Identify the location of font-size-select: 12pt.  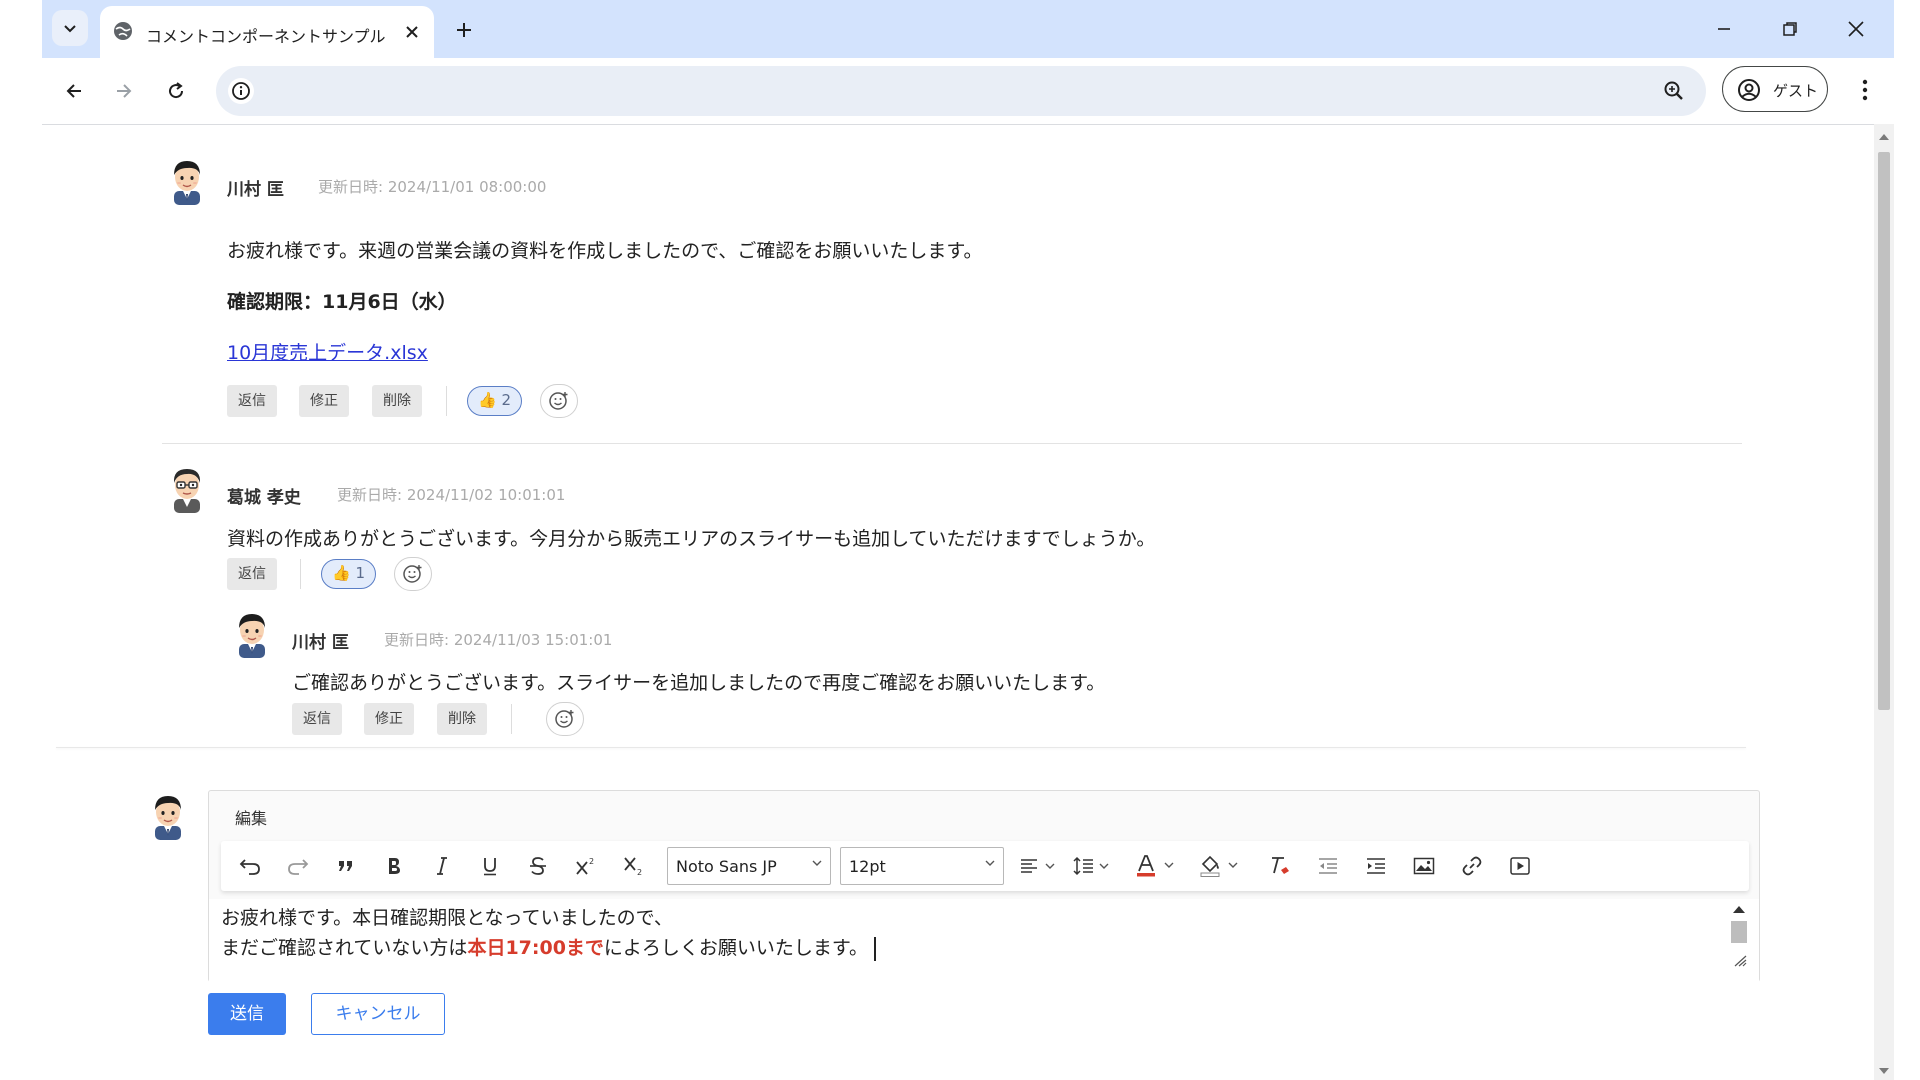
(922, 866).